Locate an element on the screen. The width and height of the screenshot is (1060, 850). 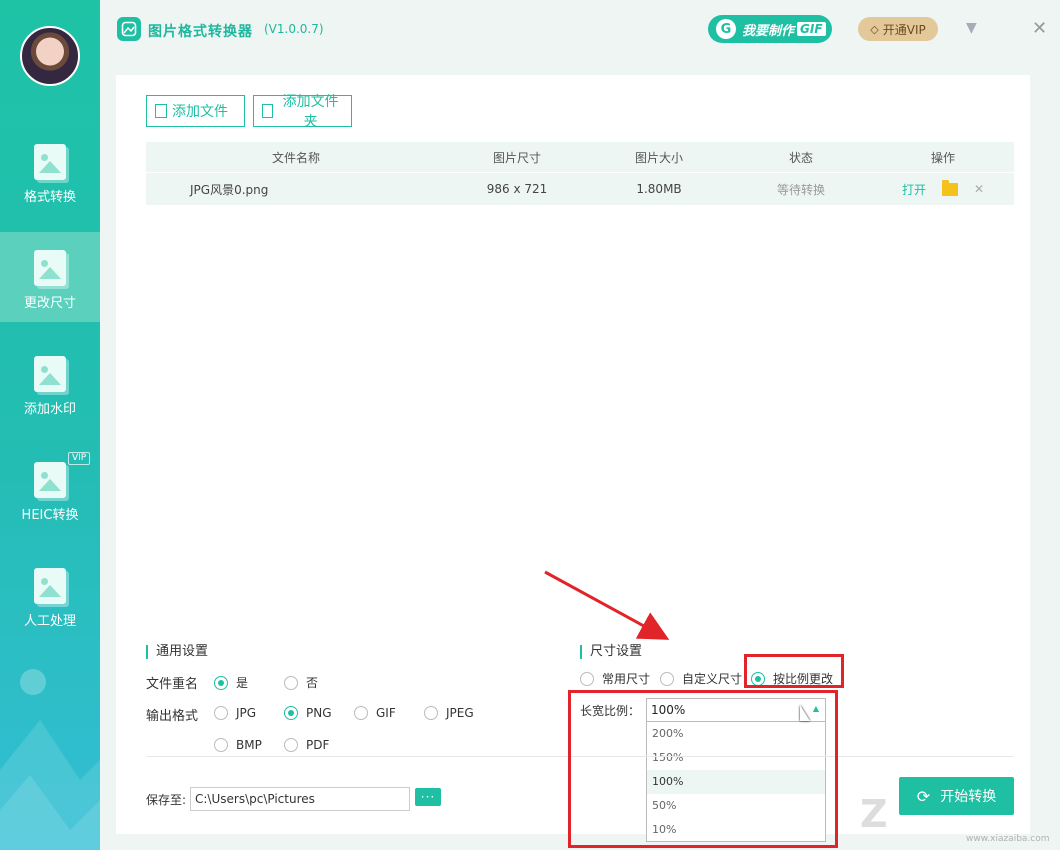
browse-button: ··· is located at coordinates (428, 797).